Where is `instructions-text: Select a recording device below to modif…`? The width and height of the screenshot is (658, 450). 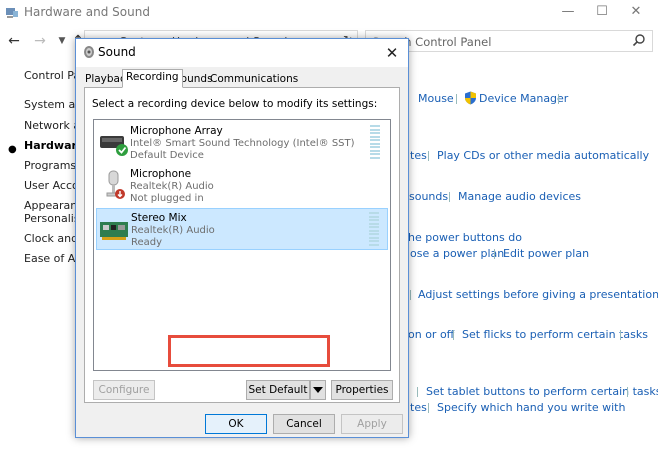
instructions-text: Select a recording device below to modif… is located at coordinates (235, 104).